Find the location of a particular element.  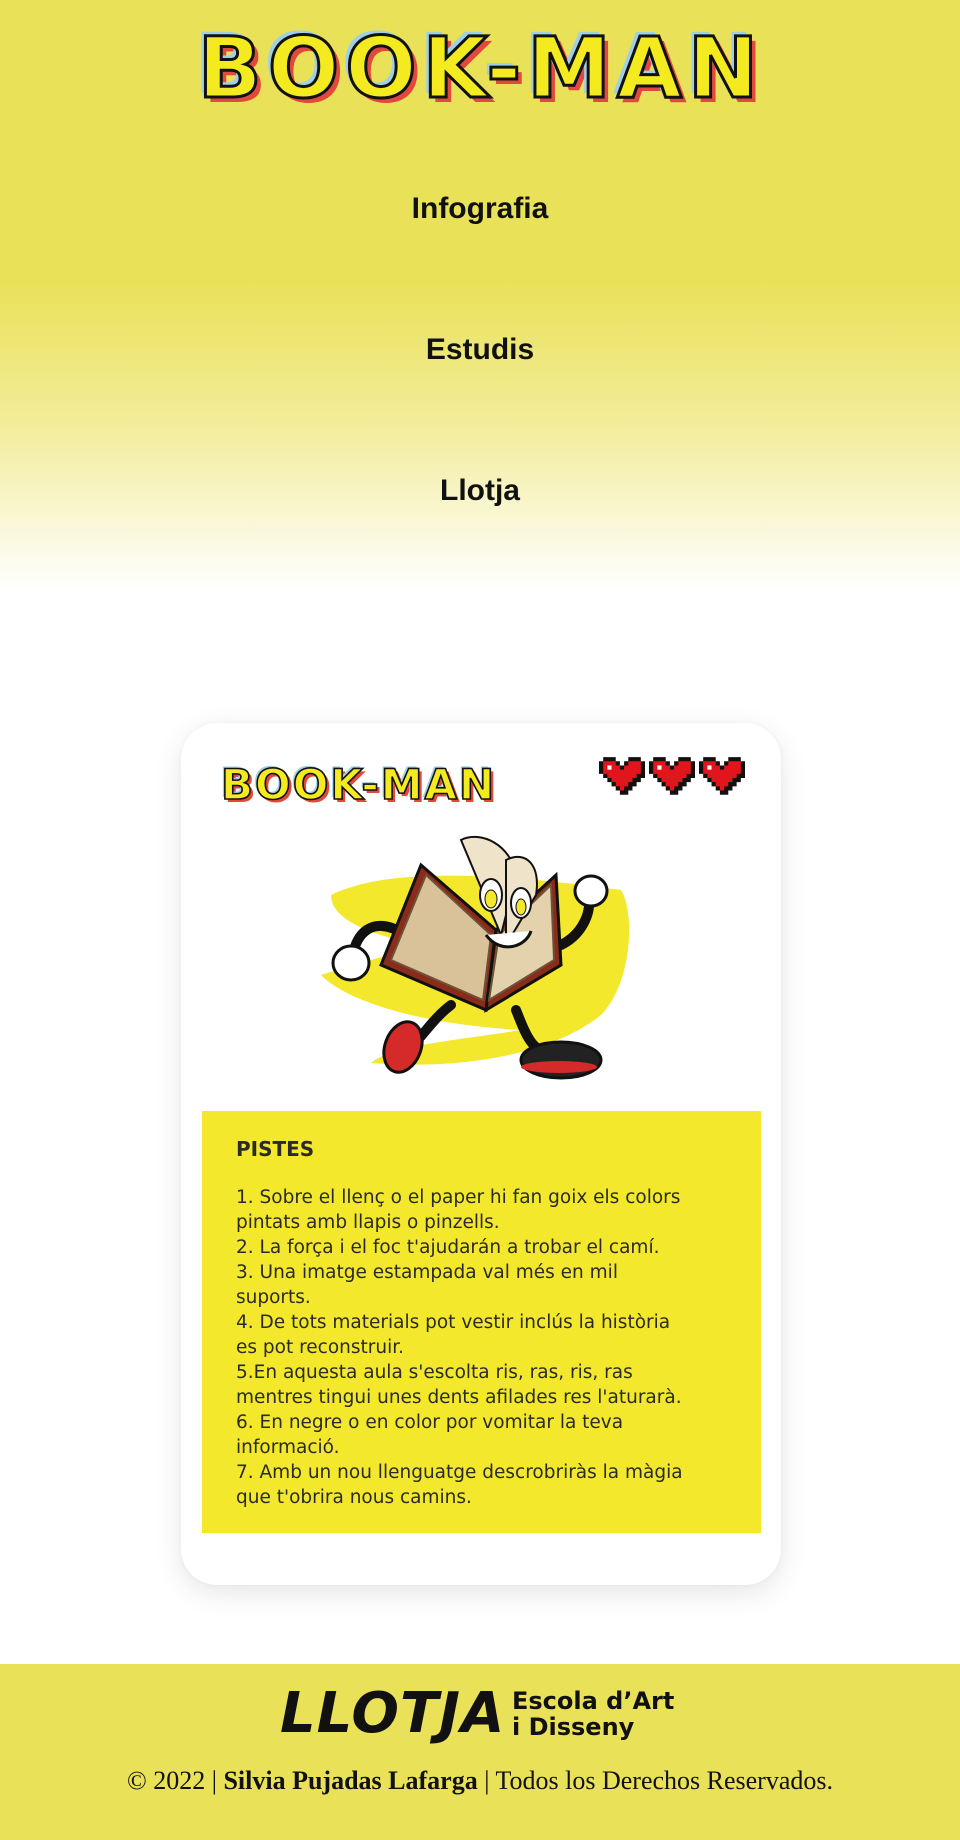

pistes-line: informació. is located at coordinates (288, 1447).